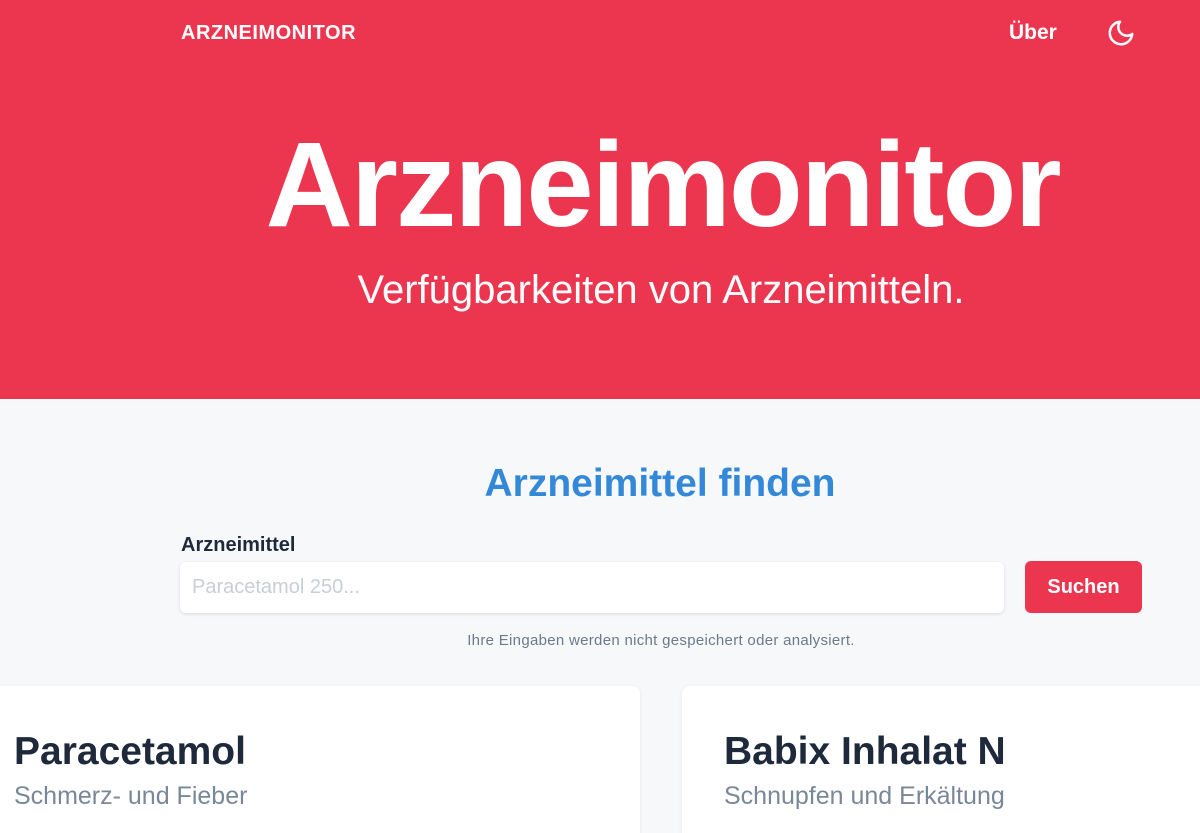 Image resolution: width=1200 pixels, height=833 pixels. What do you see at coordinates (1121, 33) in the screenshot?
I see `moon-icon` at bounding box center [1121, 33].